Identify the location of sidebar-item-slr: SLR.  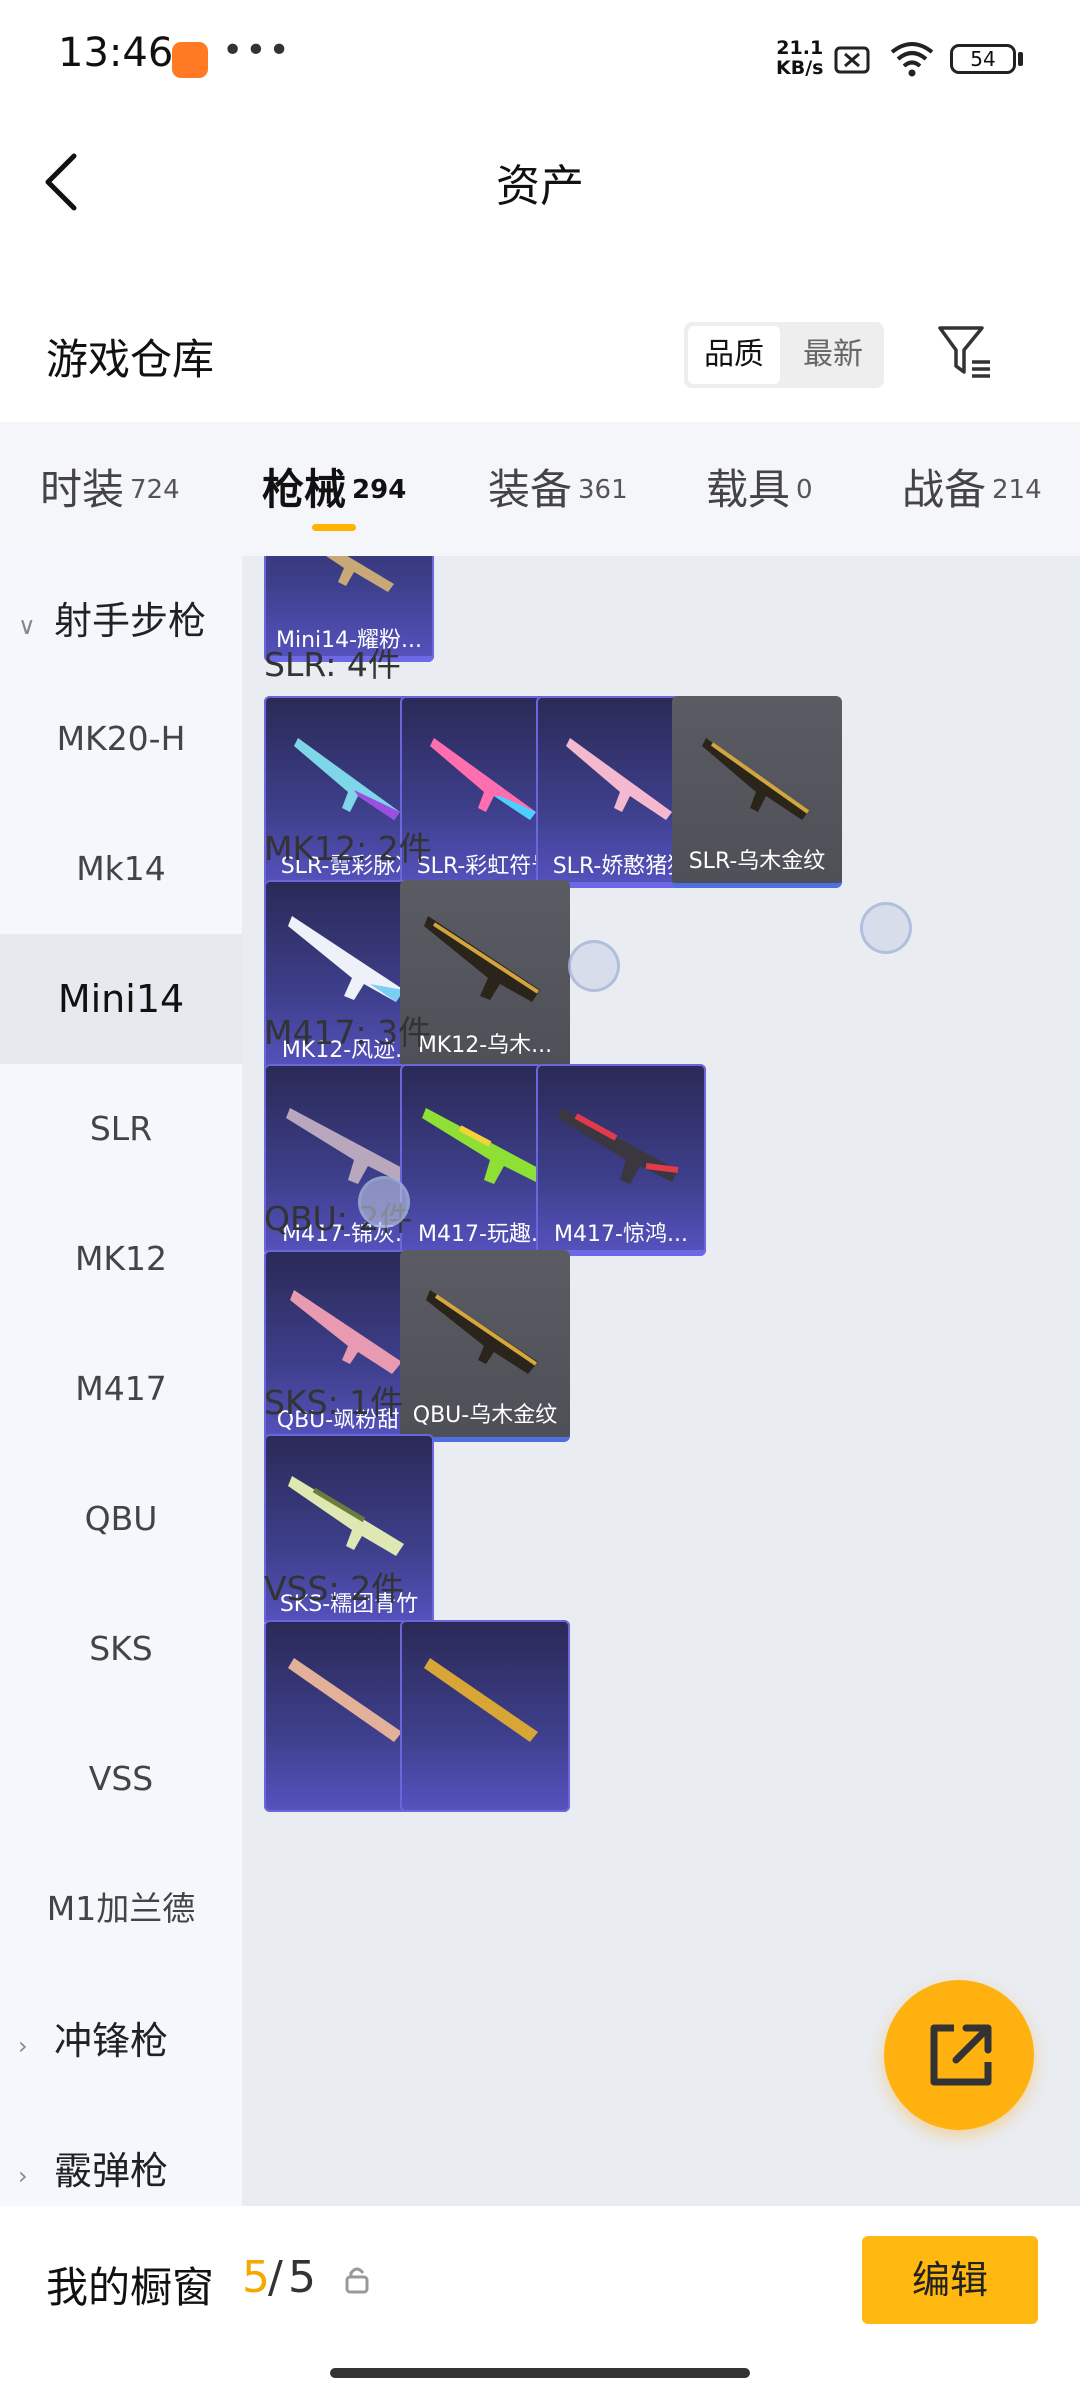
(121, 1129).